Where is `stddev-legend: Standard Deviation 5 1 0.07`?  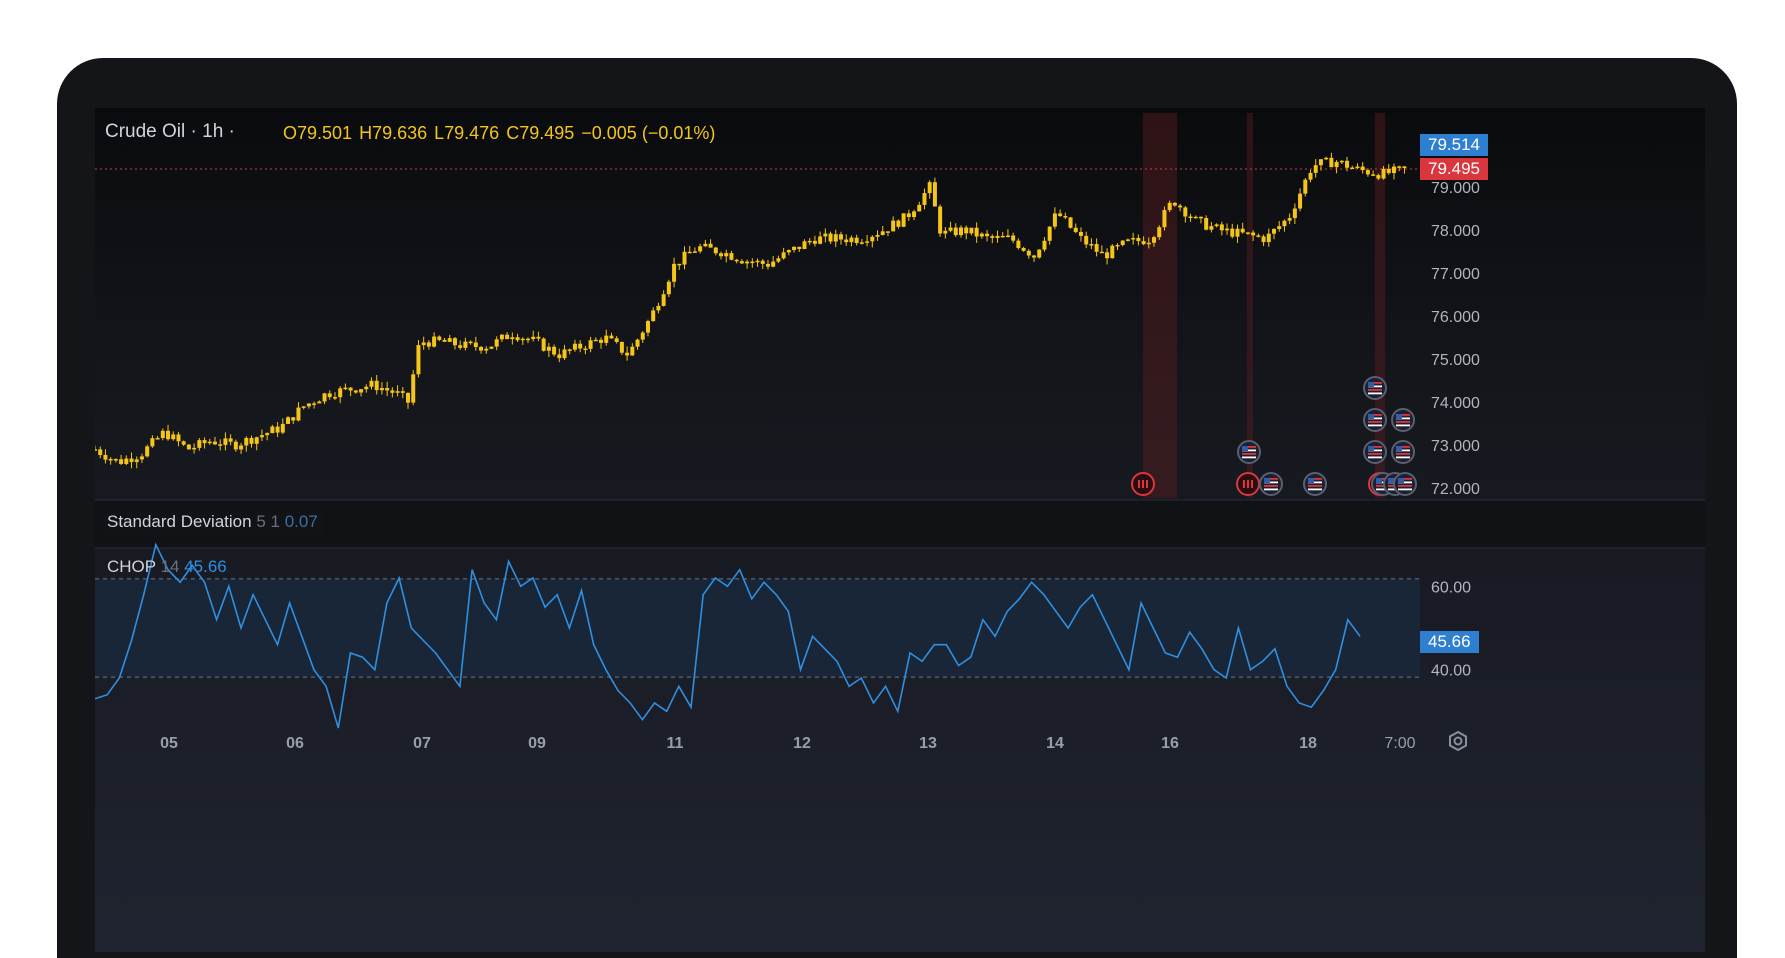
stddev-legend: Standard Deviation 5 1 0.07 is located at coordinates (212, 522).